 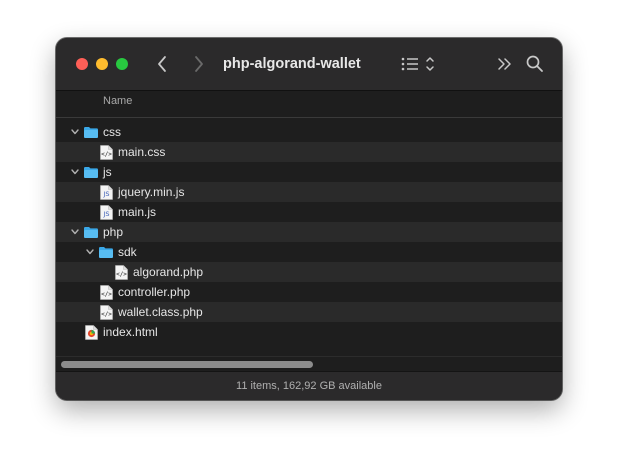 I want to click on search-button, so click(x=535, y=64).